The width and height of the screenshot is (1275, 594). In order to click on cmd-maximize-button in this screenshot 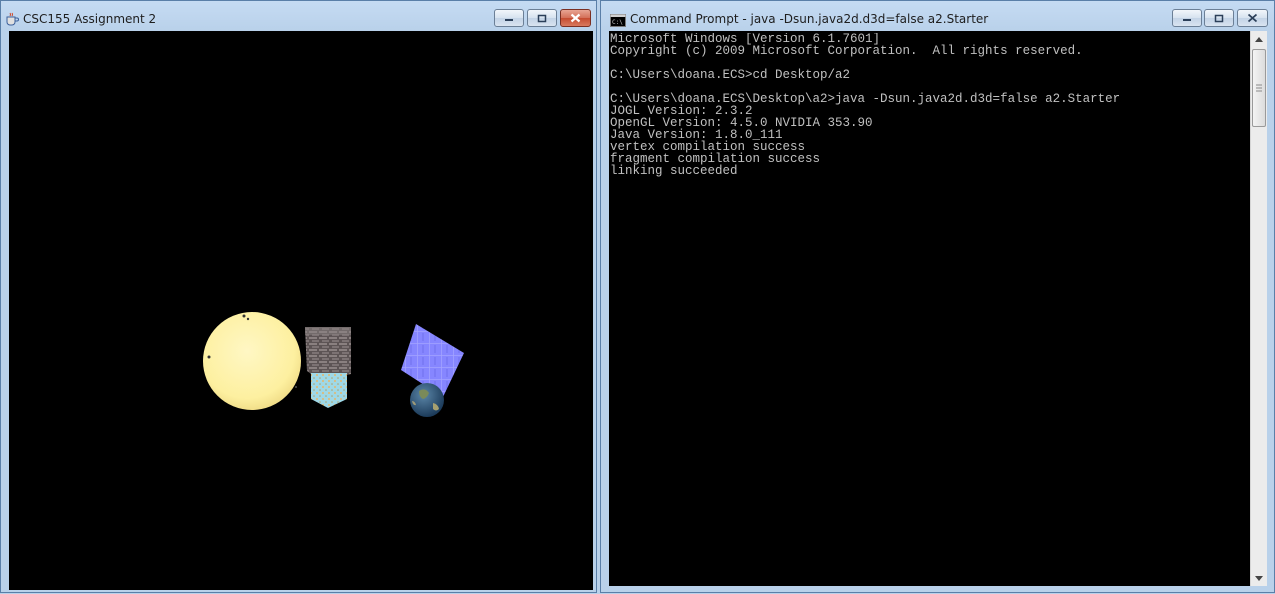, I will do `click(1219, 18)`.